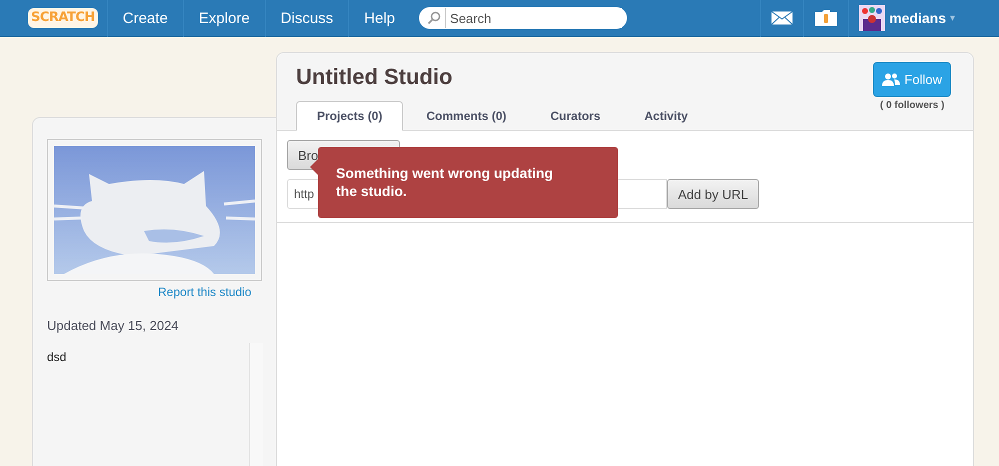 The width and height of the screenshot is (999, 466). Describe the element at coordinates (205, 292) in the screenshot. I see `report-link: Report this studio` at that location.